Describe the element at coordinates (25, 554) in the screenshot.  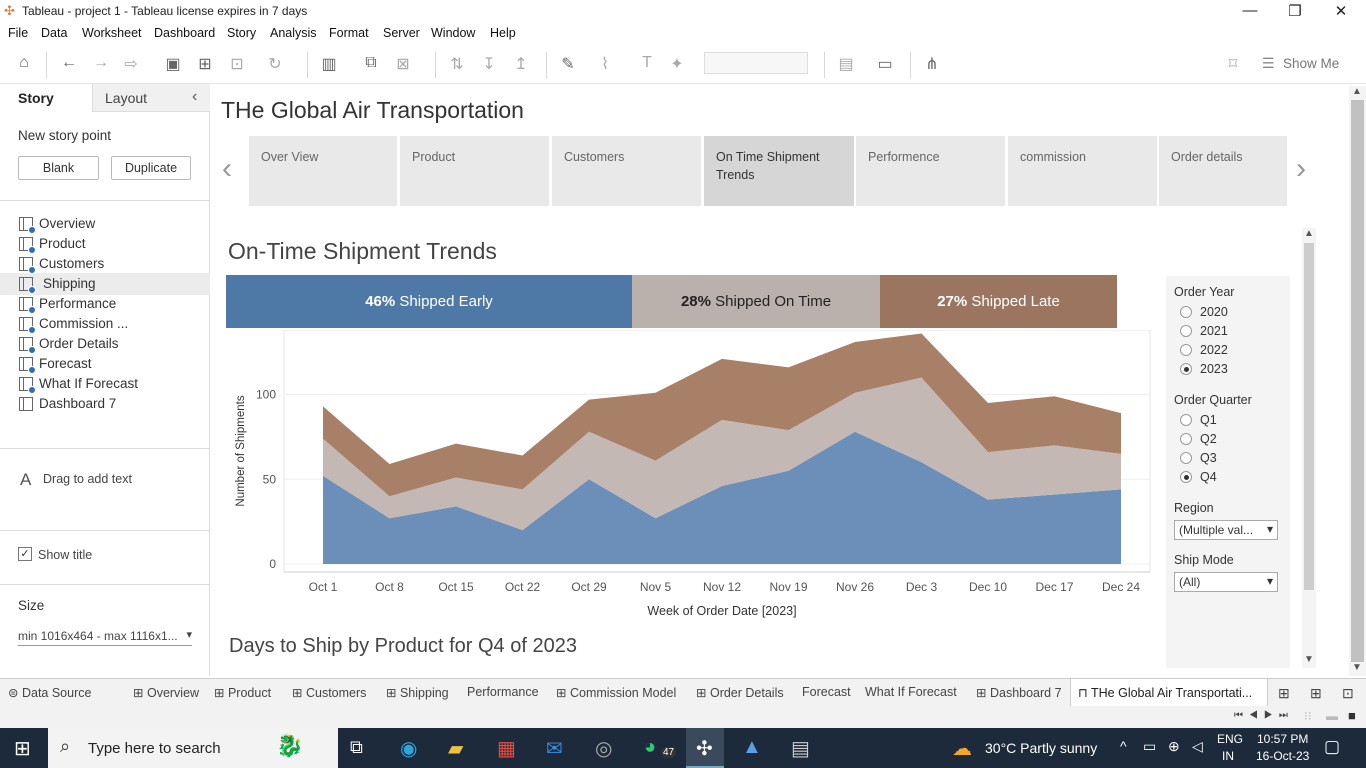
I see `show-title-checkbox: ✓` at that location.